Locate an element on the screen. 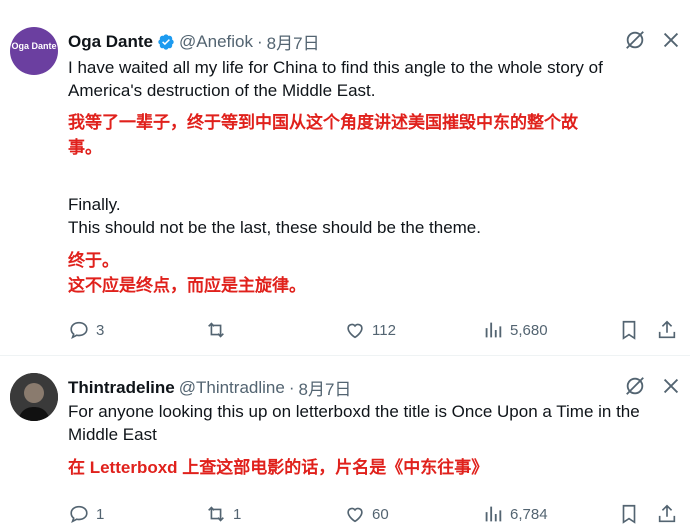 The width and height of the screenshot is (690, 532). translation-line: 这不应是终点，而应是主旋律。 is located at coordinates (187, 285).